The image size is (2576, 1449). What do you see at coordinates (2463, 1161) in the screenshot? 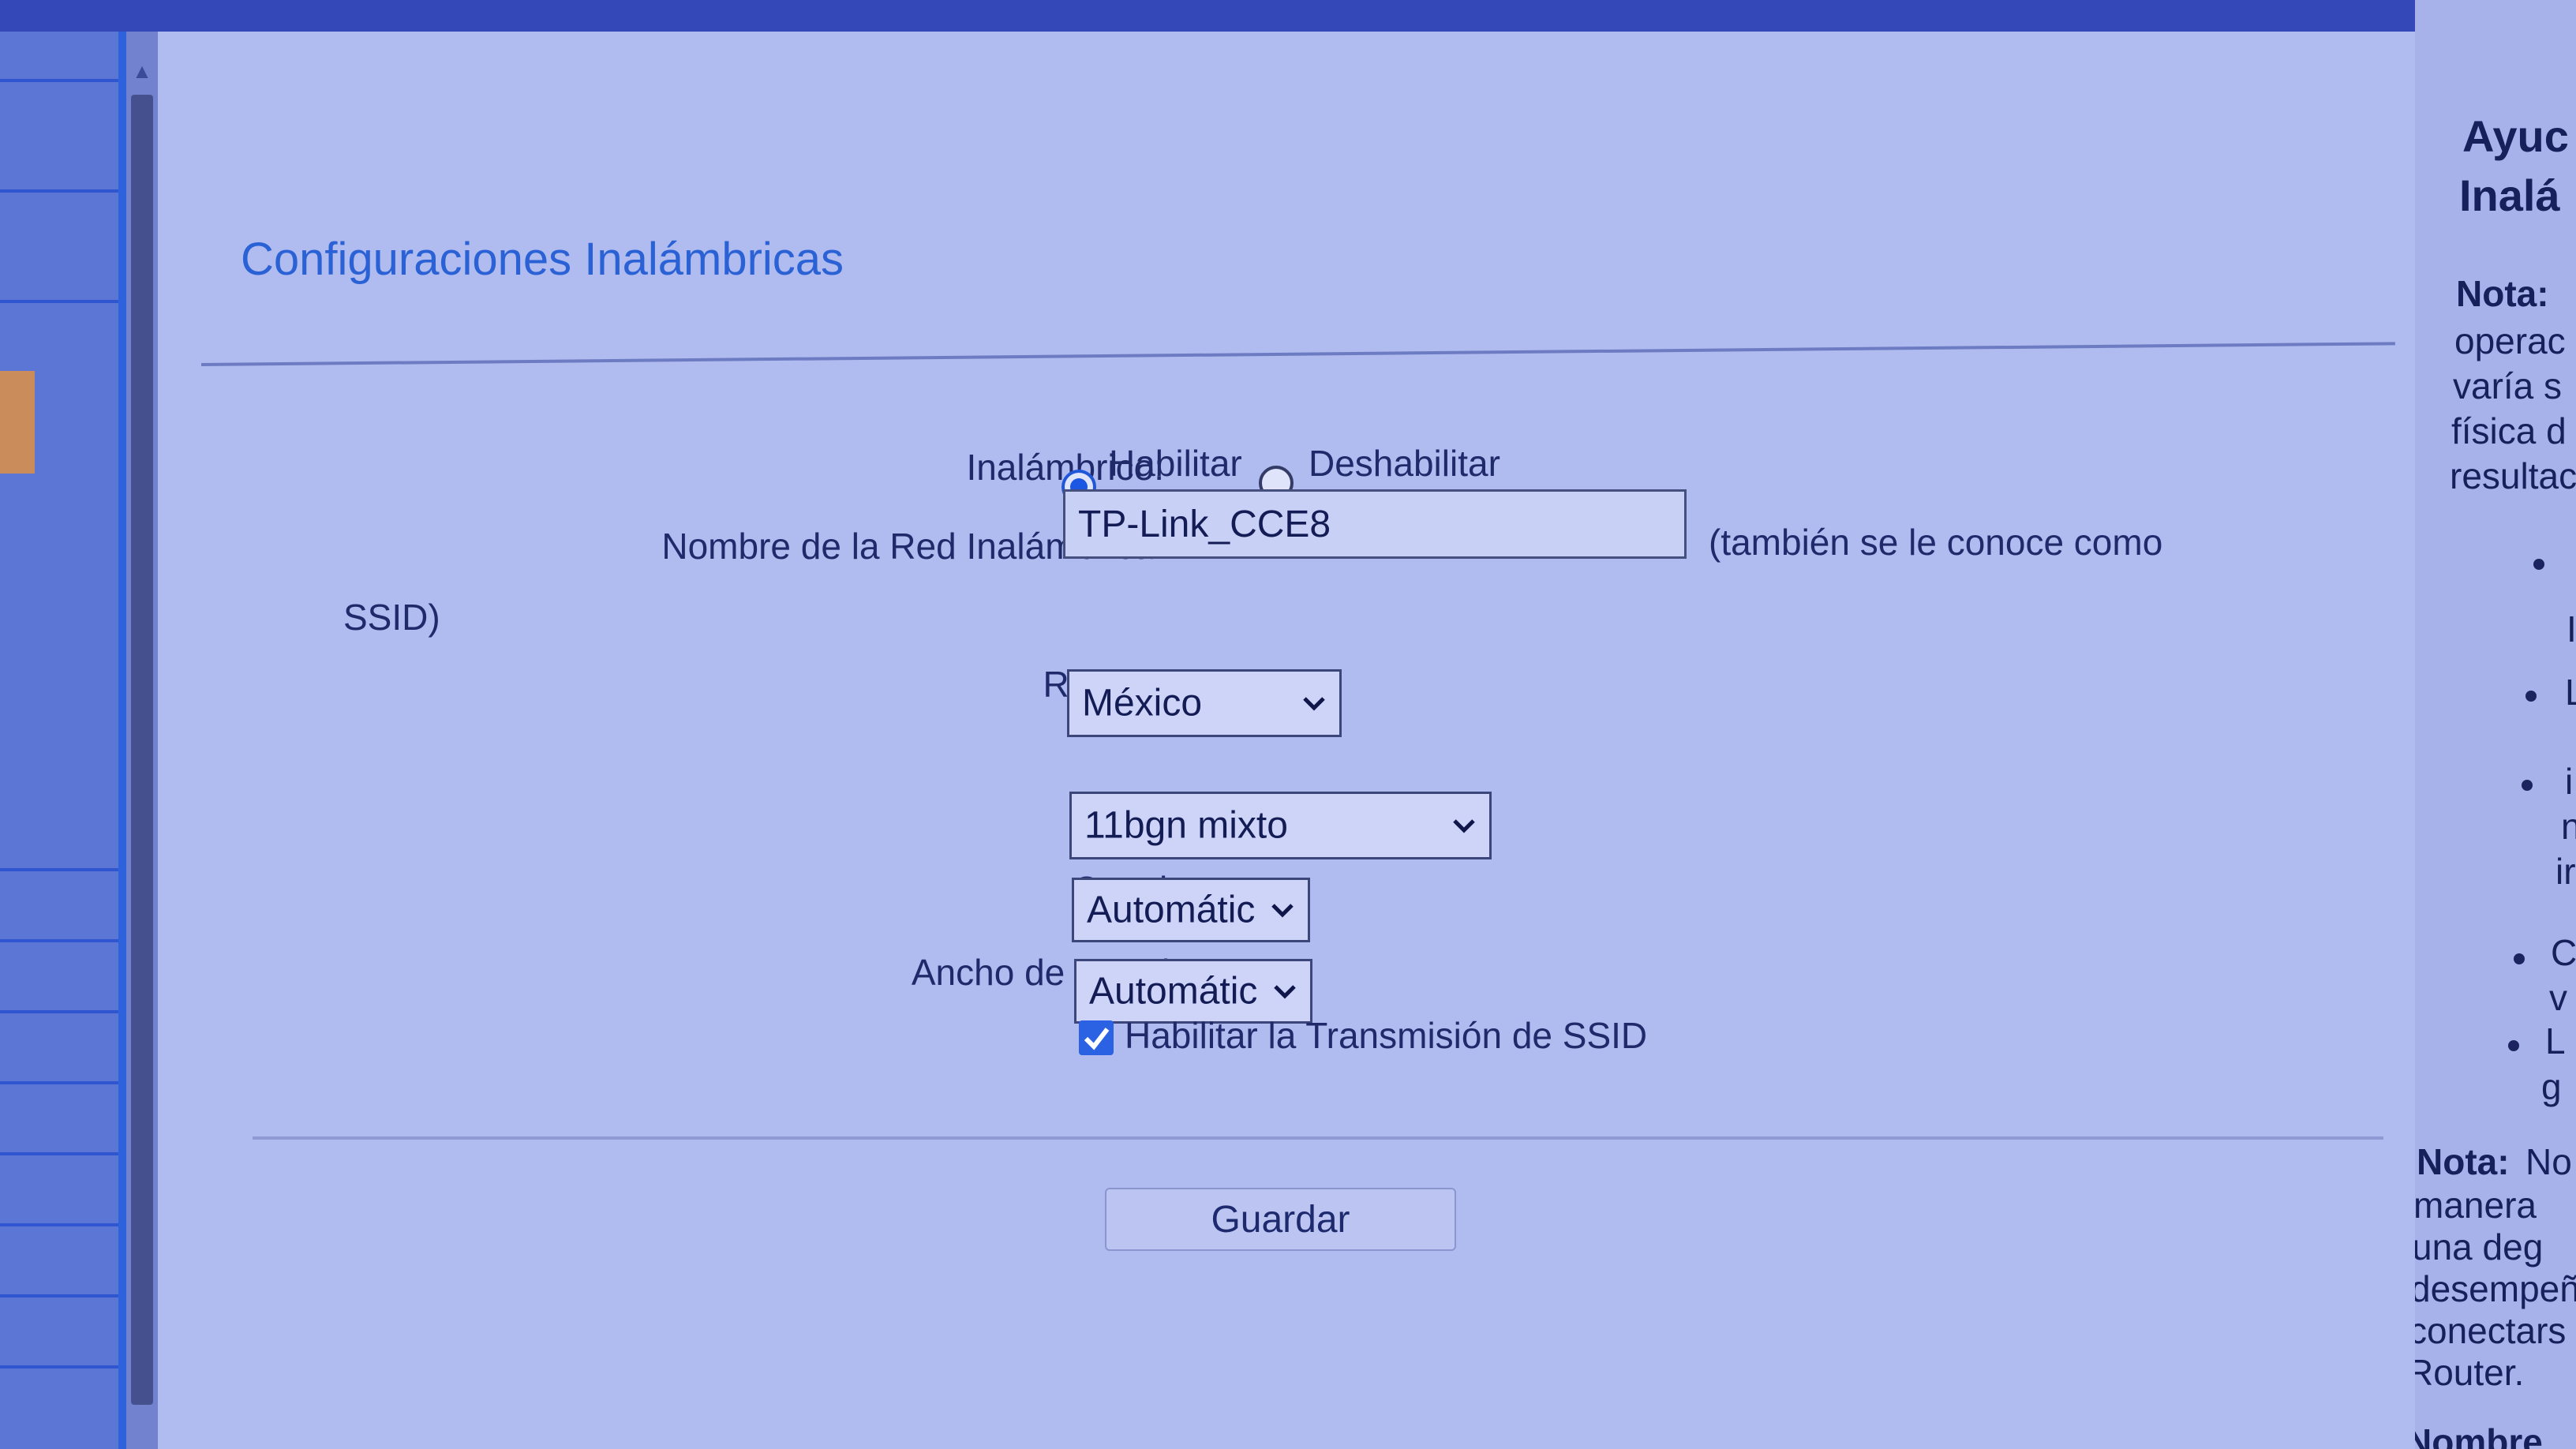
I see `help-note2-label: Nota:` at bounding box center [2463, 1161].